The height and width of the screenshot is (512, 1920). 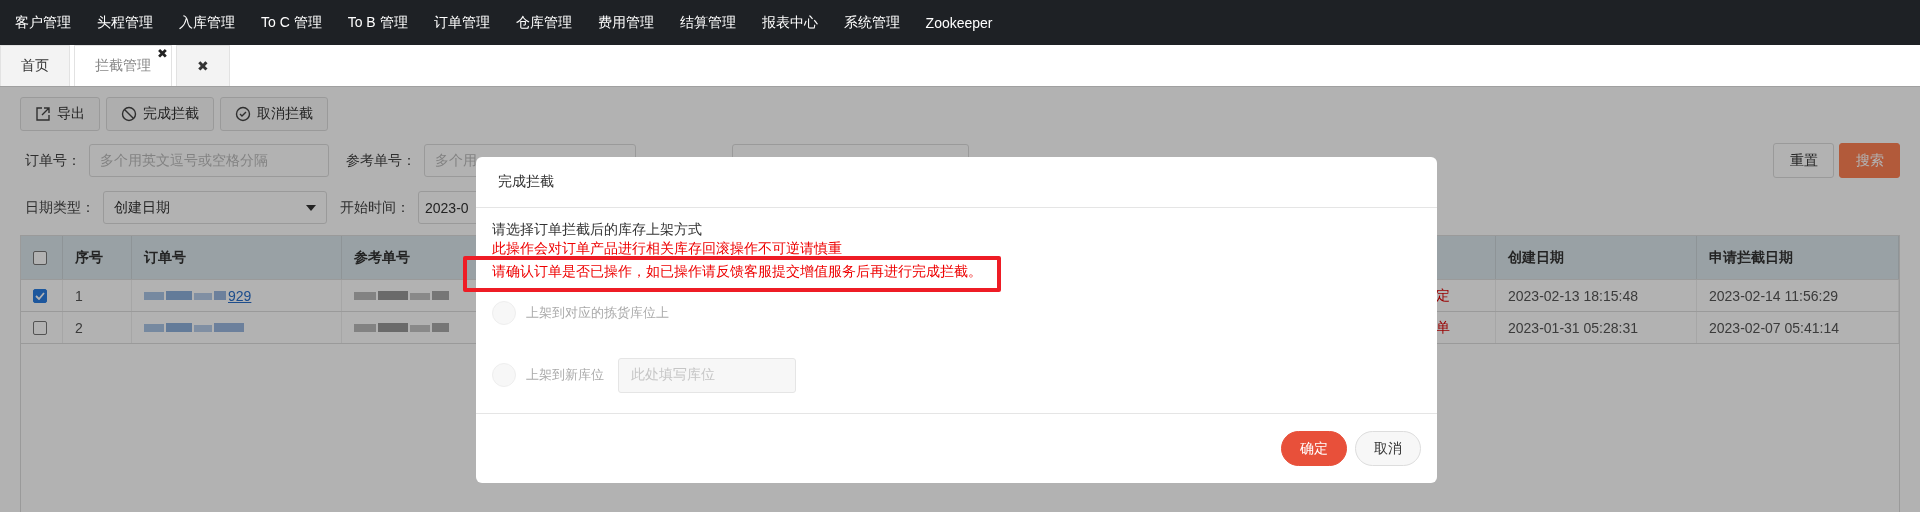 I want to click on filter-label: 开始时间：, so click(x=375, y=207).